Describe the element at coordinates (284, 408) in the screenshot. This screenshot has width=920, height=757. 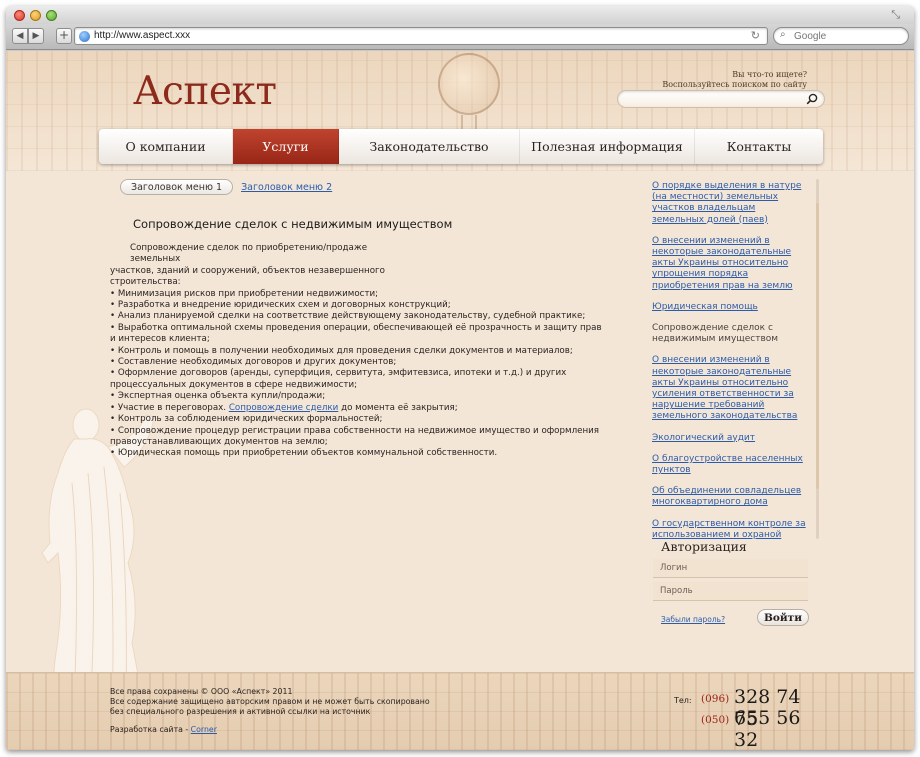
I see `deal-support-link: Сопровождение сделки` at that location.